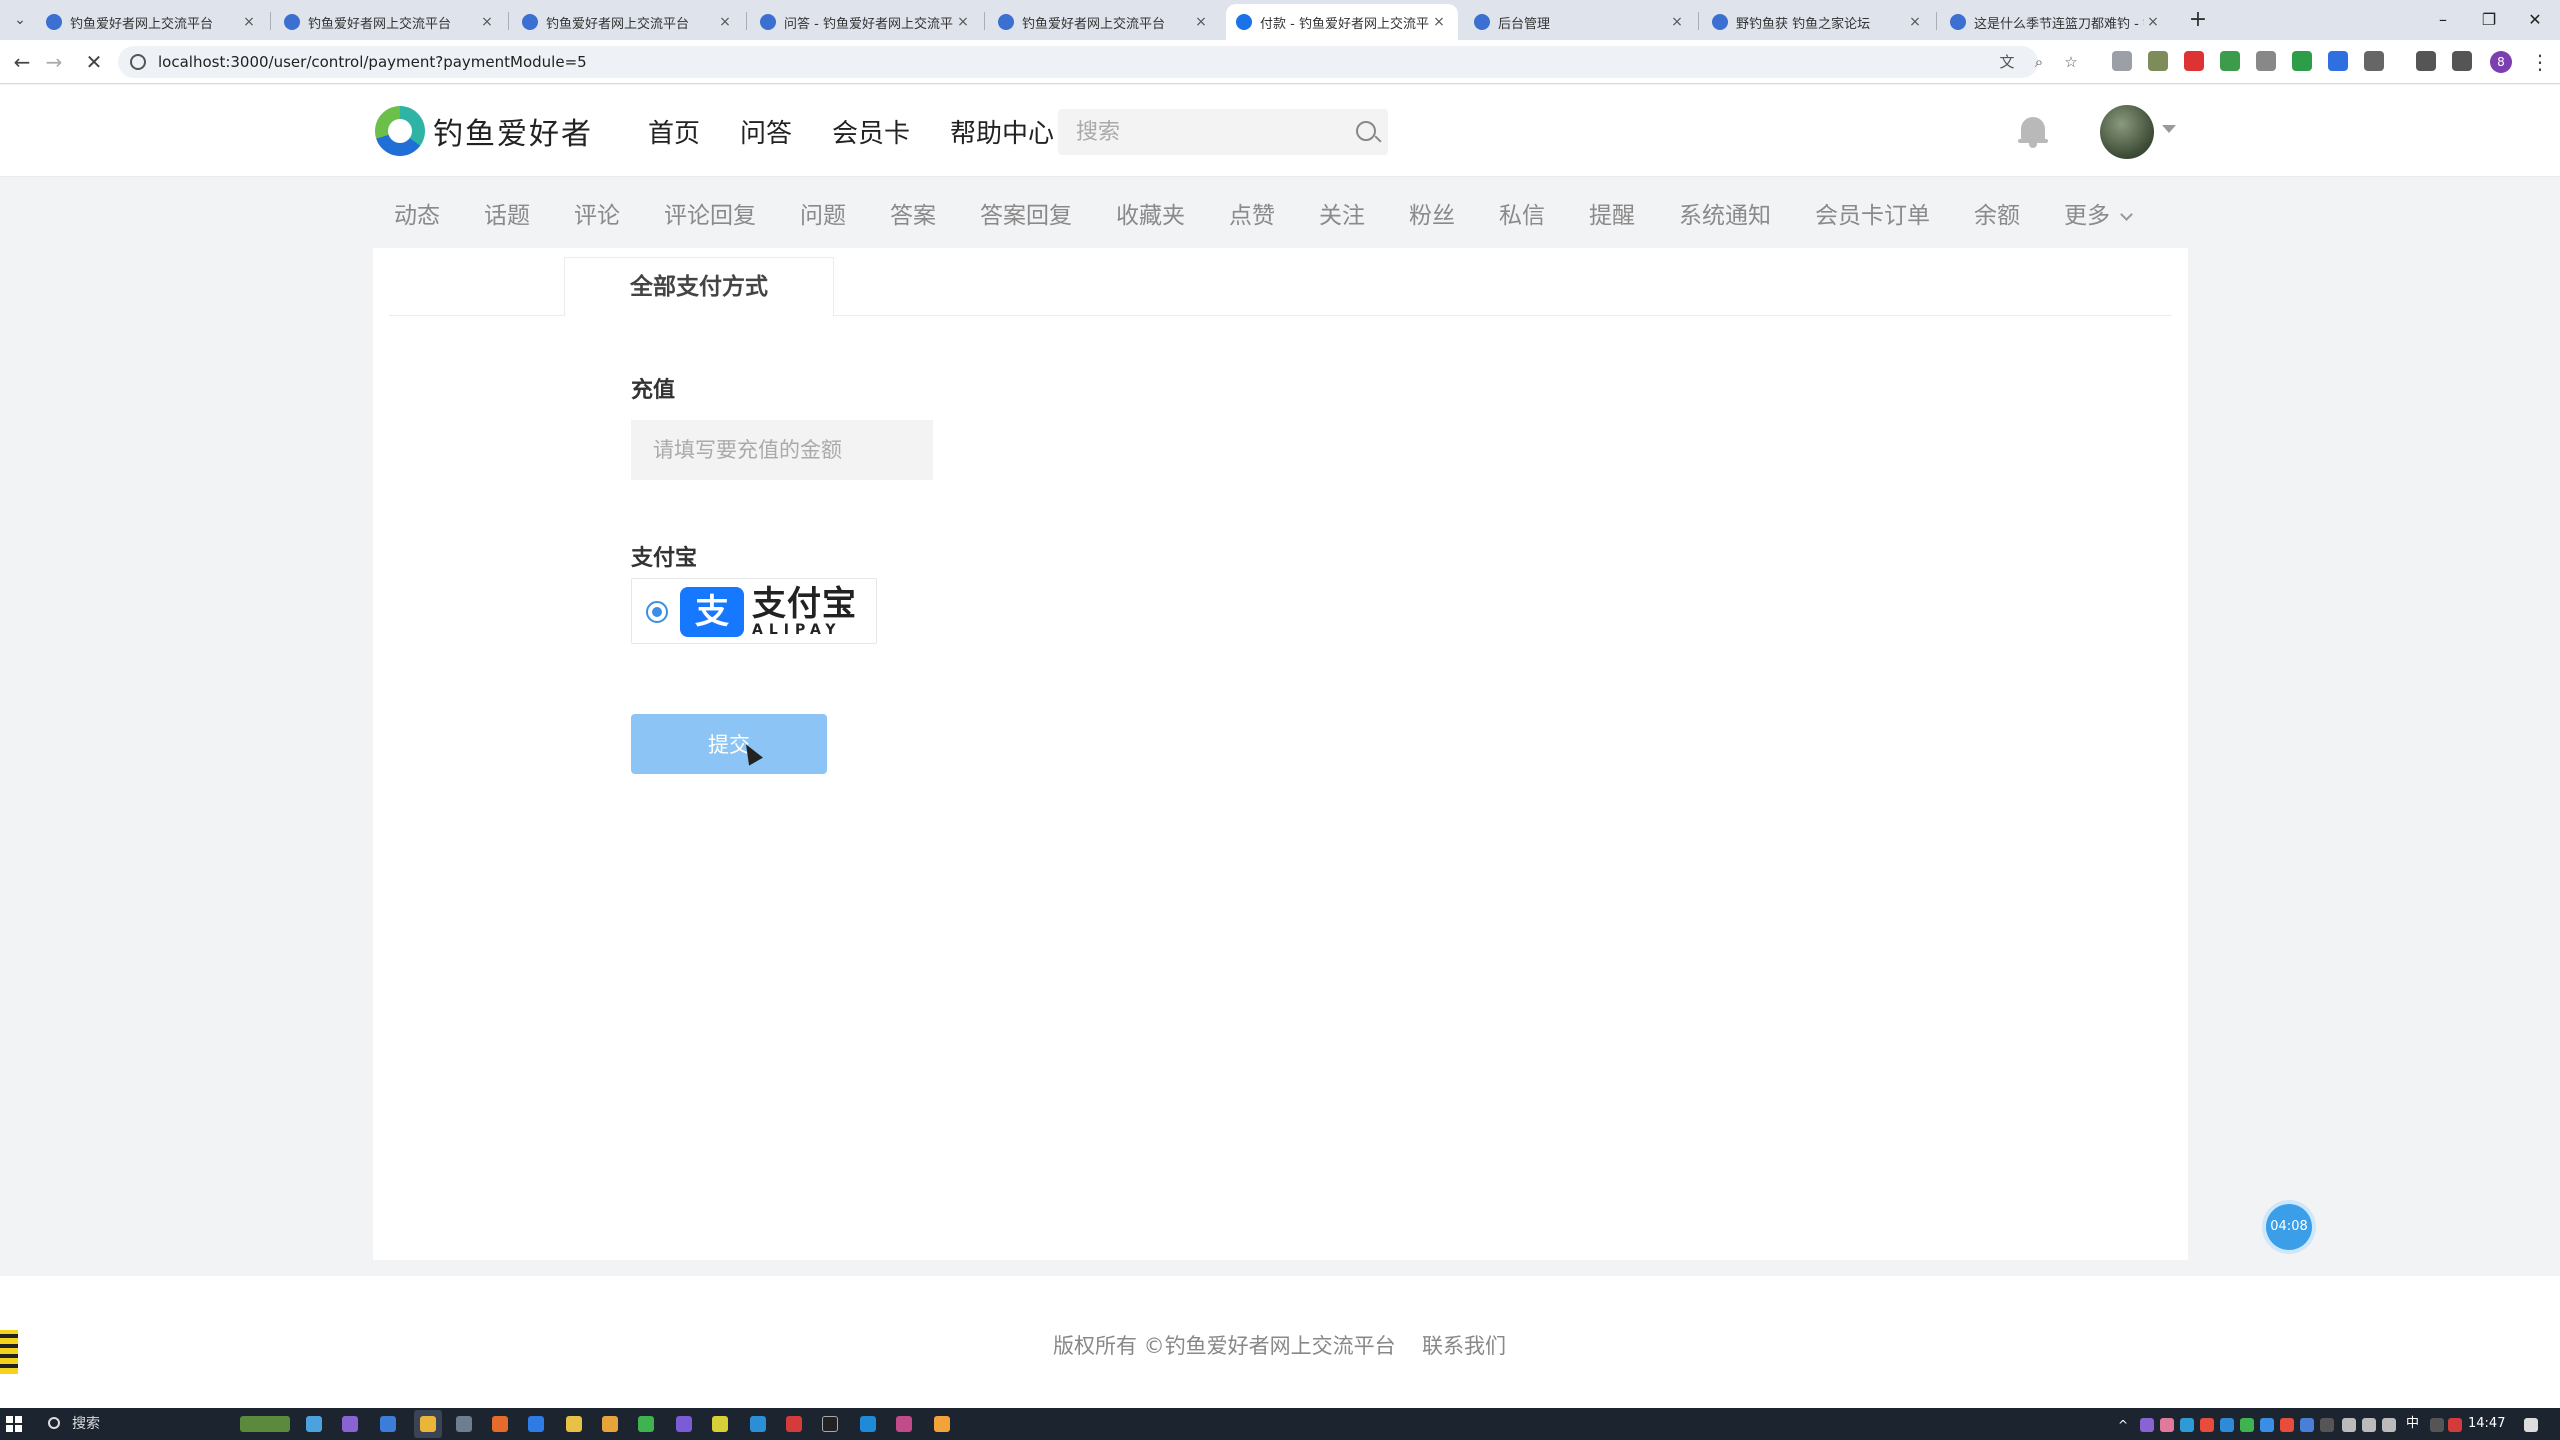  Describe the element at coordinates (2443, 20) in the screenshot. I see `minimize-window-icon: –` at that location.